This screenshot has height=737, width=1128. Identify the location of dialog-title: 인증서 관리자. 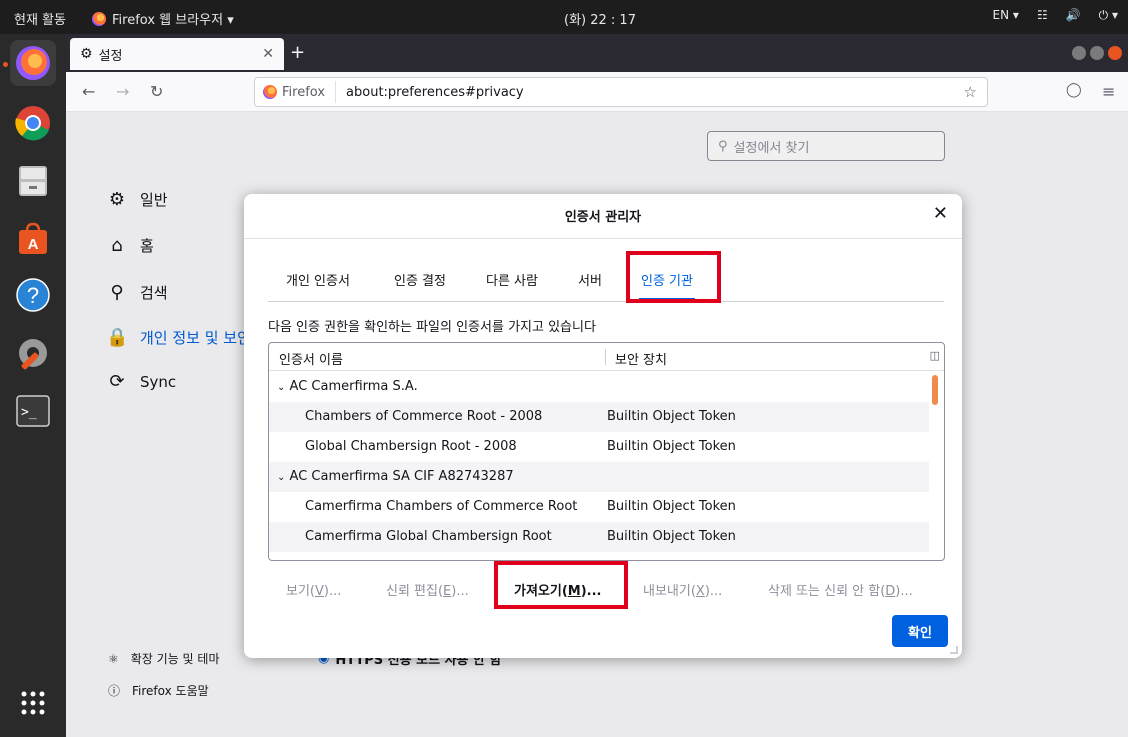
(603, 217).